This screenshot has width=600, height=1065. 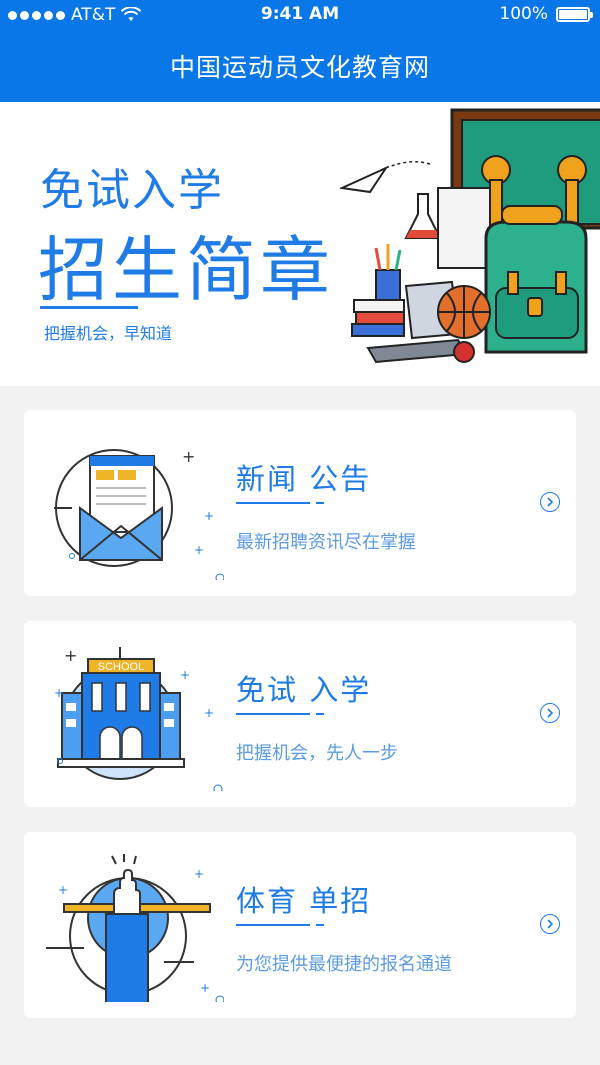 I want to click on banner-divider, so click(x=89, y=307).